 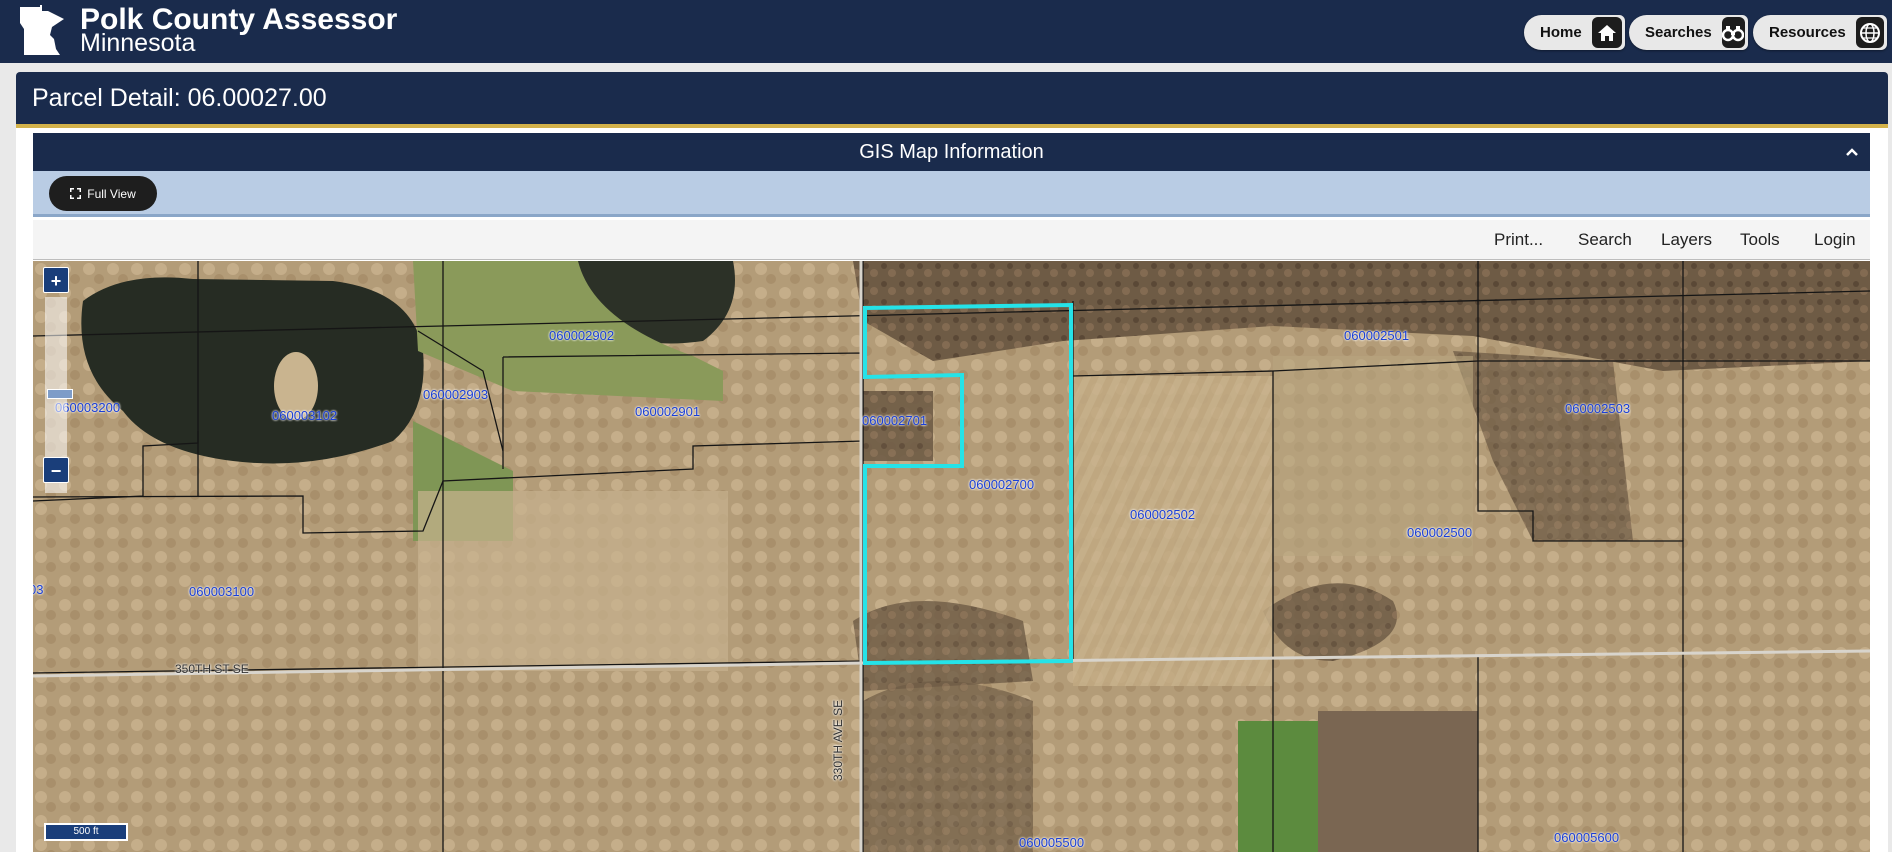 I want to click on gis-panel-title: GIS Map Information, so click(x=951, y=152).